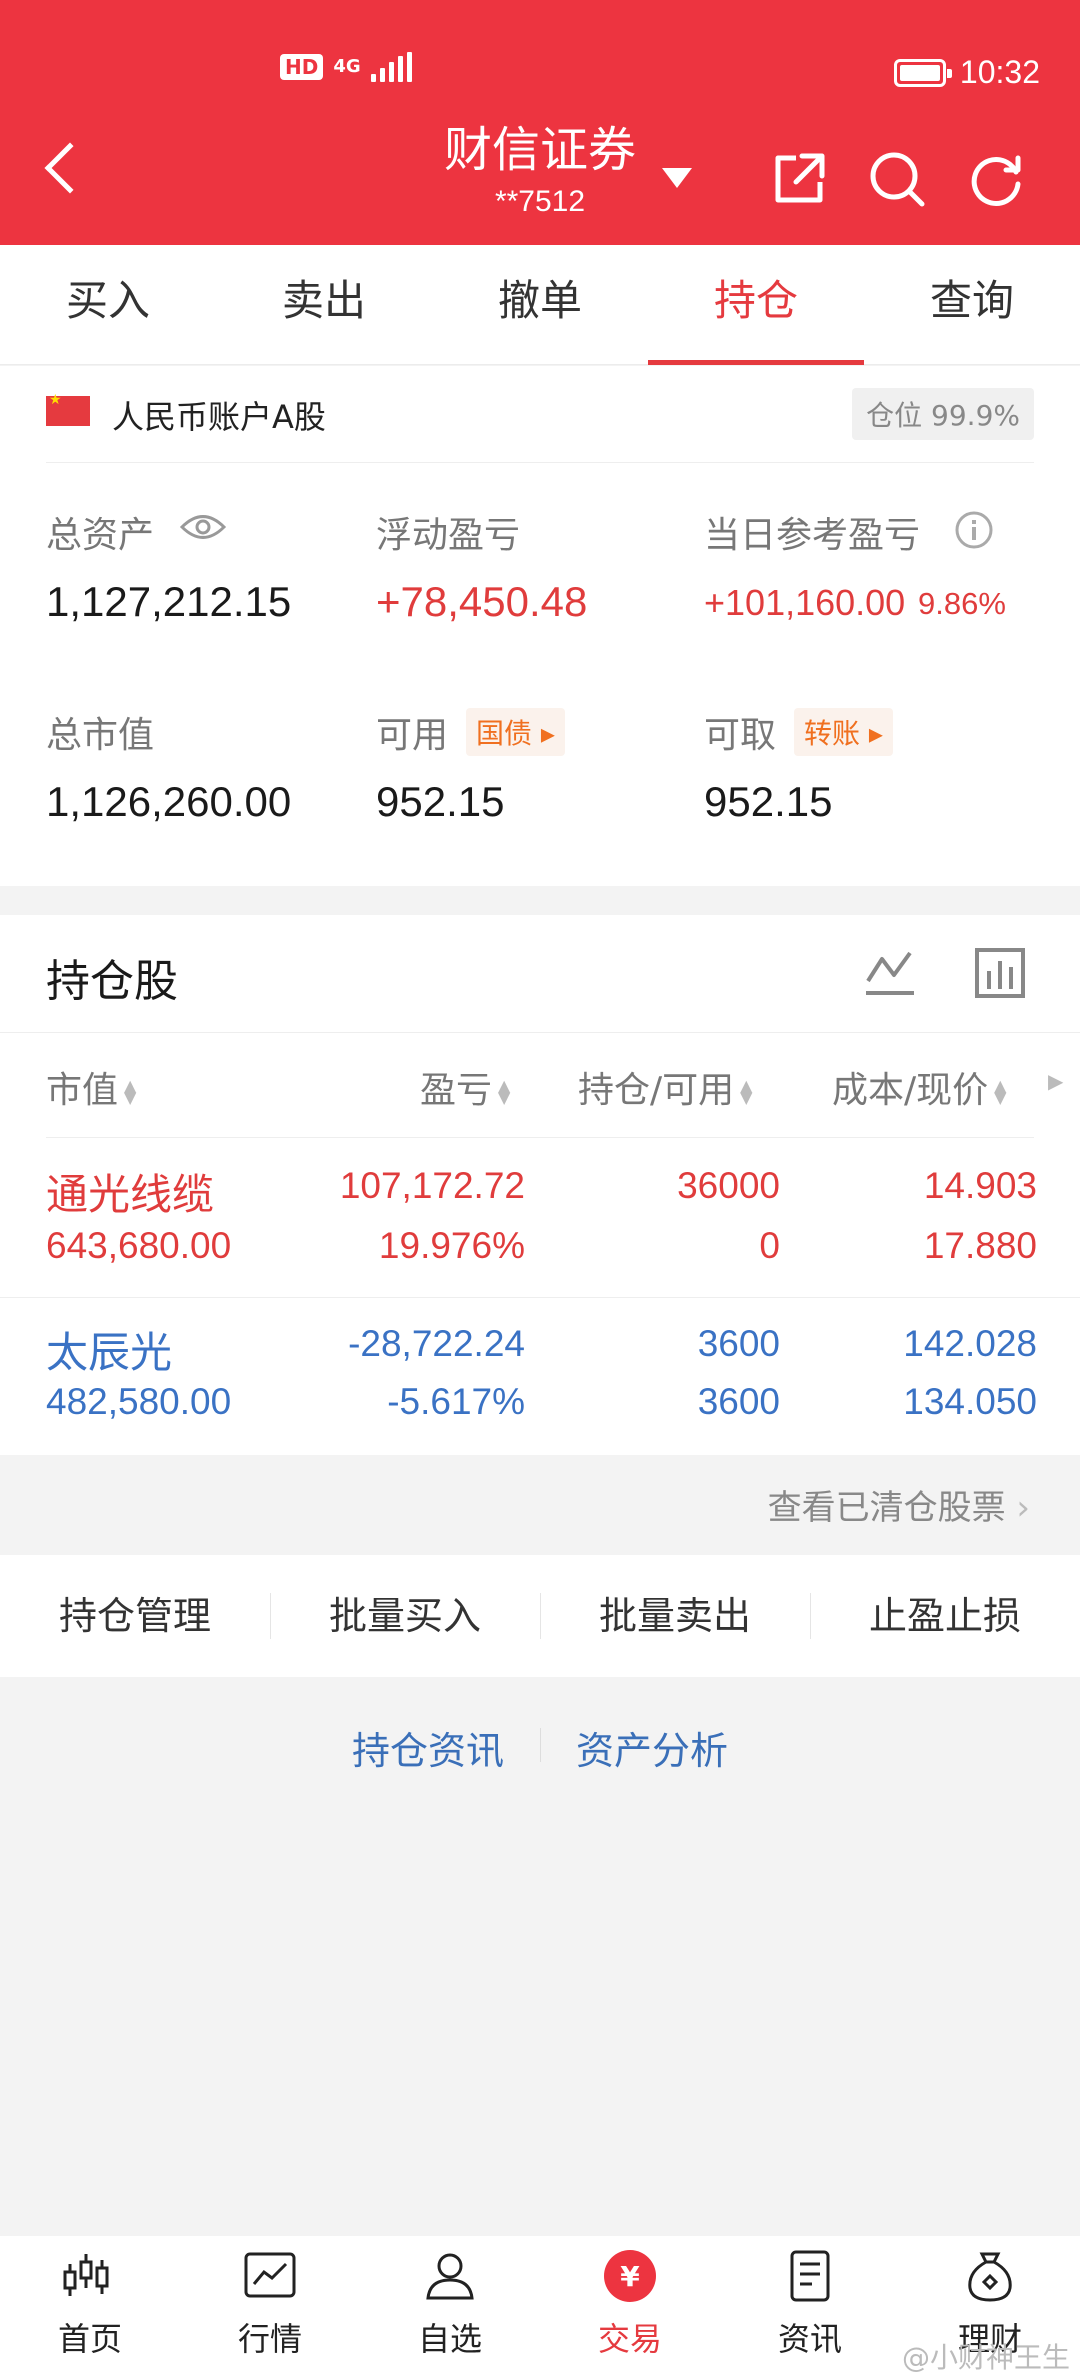 This screenshot has width=1080, height=2376. What do you see at coordinates (86, 2275) in the screenshot?
I see `candlestick-icon` at bounding box center [86, 2275].